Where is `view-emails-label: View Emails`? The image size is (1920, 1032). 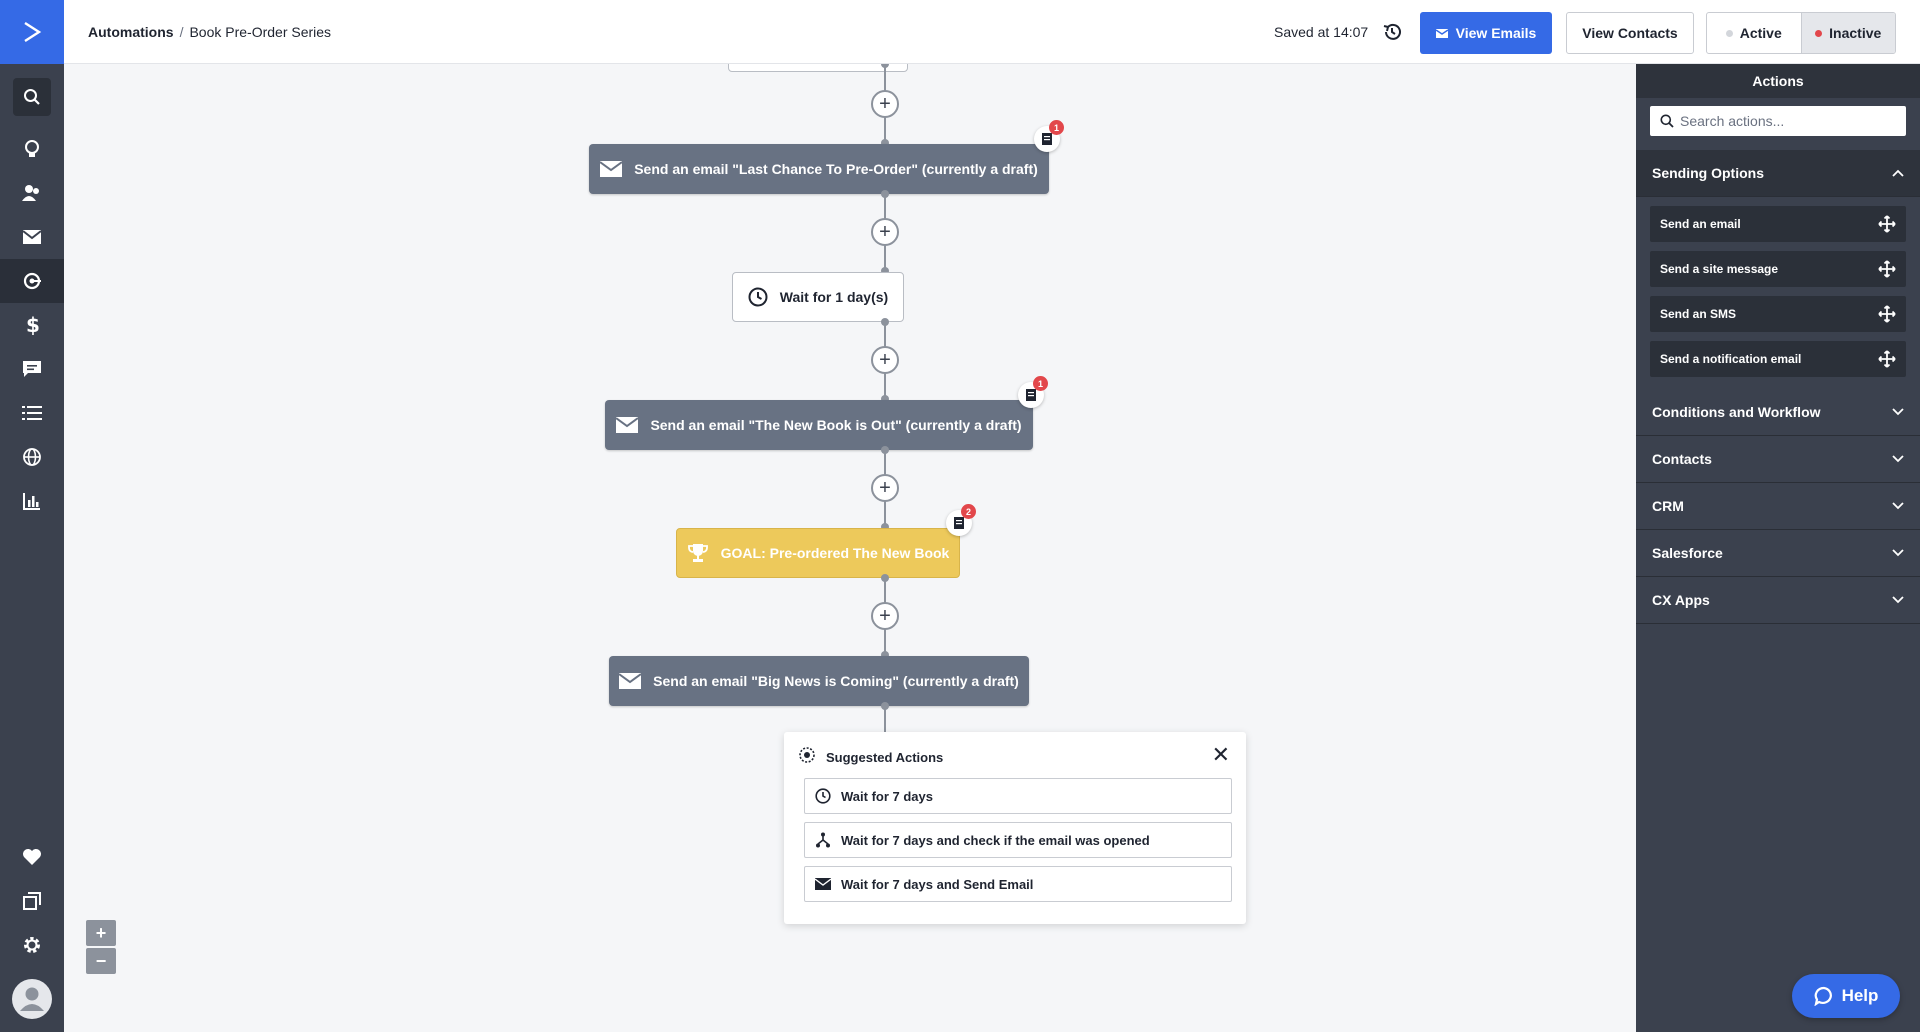 view-emails-label: View Emails is located at coordinates (1496, 33).